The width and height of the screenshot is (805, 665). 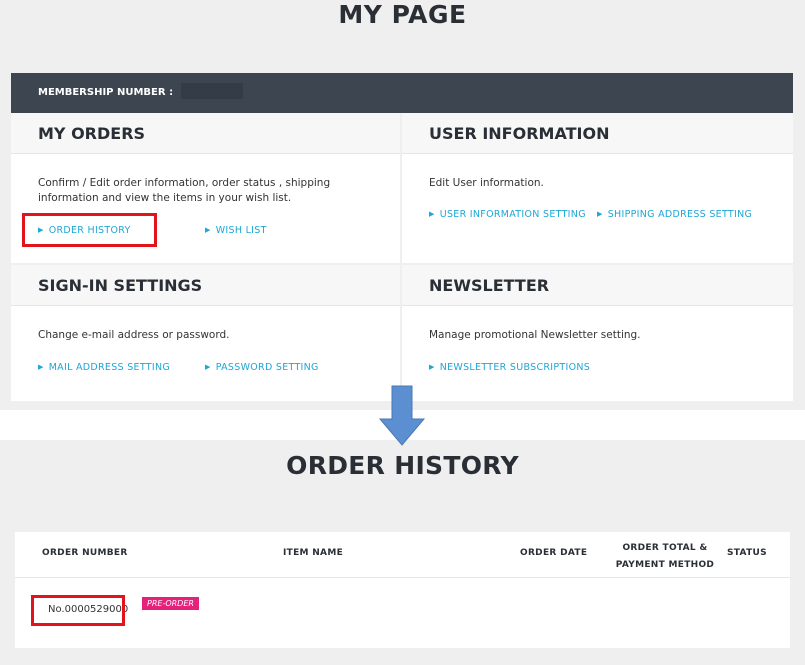 I want to click on page-title: MY PAGE, so click(x=402, y=14).